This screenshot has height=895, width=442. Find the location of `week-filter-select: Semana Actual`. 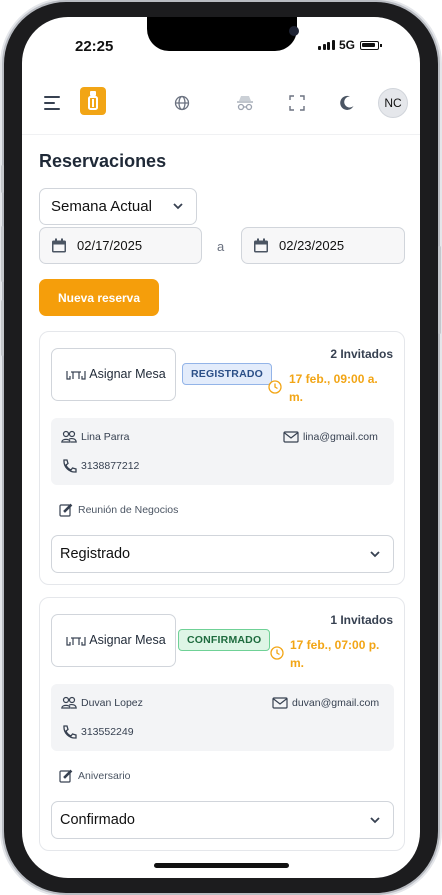

week-filter-select: Semana Actual is located at coordinates (118, 206).